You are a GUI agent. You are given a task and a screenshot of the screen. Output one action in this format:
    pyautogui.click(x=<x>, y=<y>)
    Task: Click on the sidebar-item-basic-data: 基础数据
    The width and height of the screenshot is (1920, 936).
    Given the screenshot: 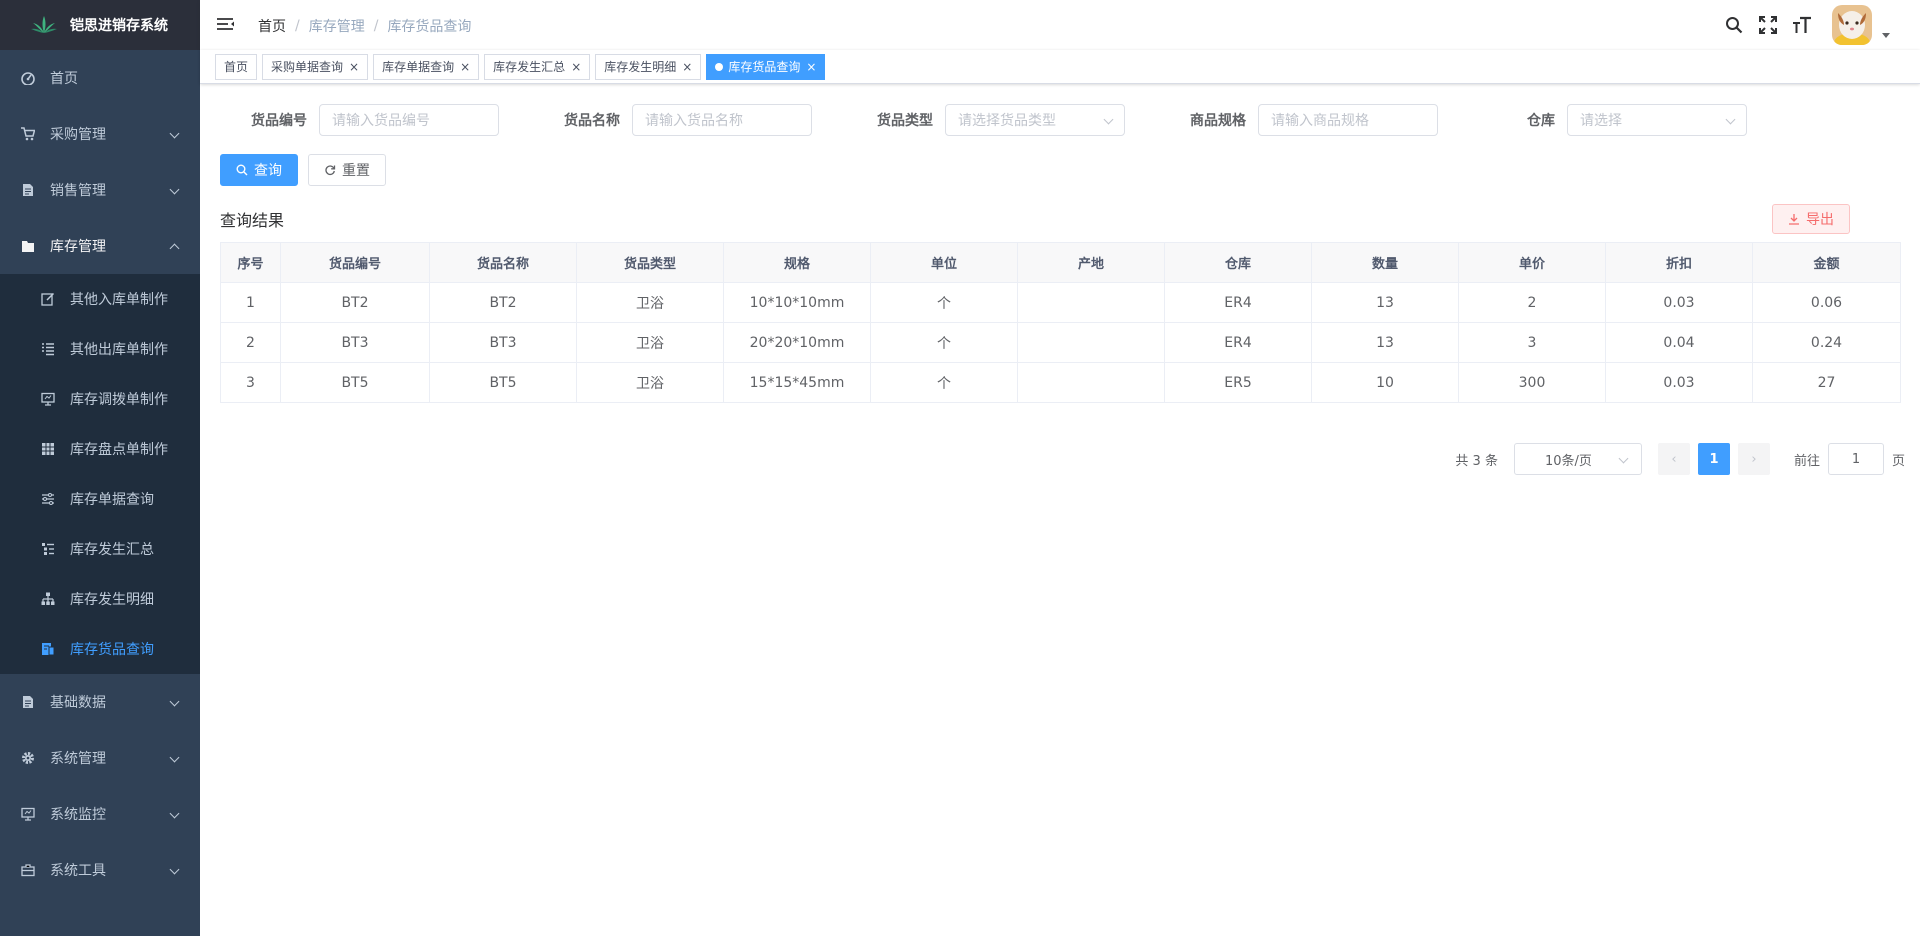 What is the action you would take?
    pyautogui.click(x=100, y=702)
    